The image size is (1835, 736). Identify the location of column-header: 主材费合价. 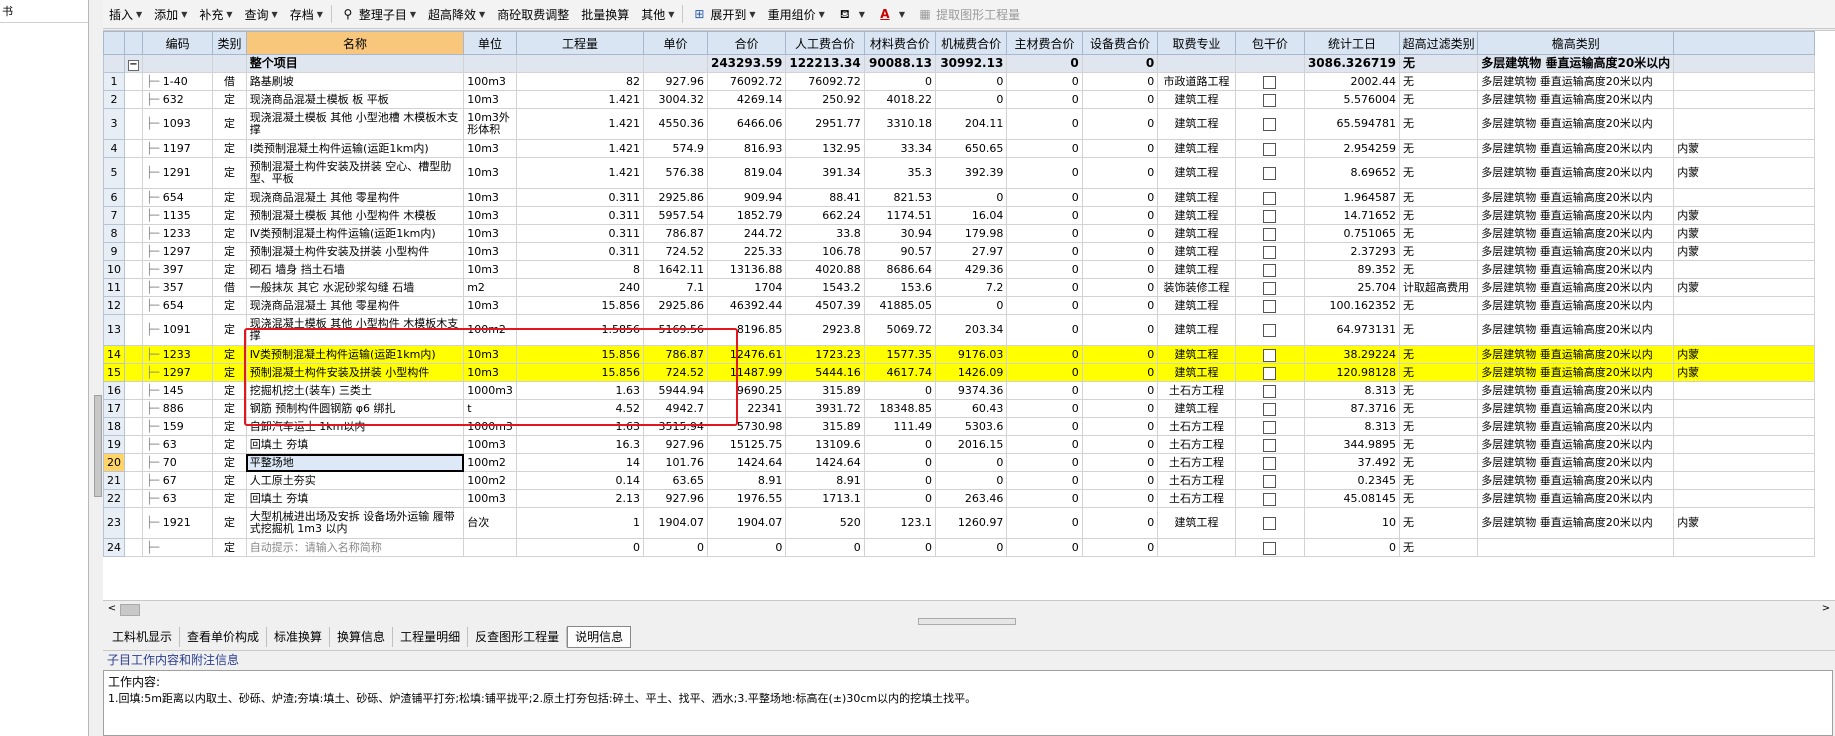
(1044, 43).